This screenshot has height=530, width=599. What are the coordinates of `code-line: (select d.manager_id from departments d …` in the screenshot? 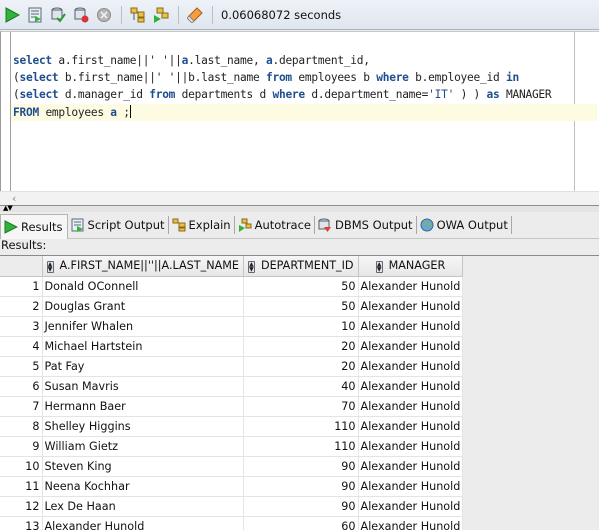 It's located at (305, 94).